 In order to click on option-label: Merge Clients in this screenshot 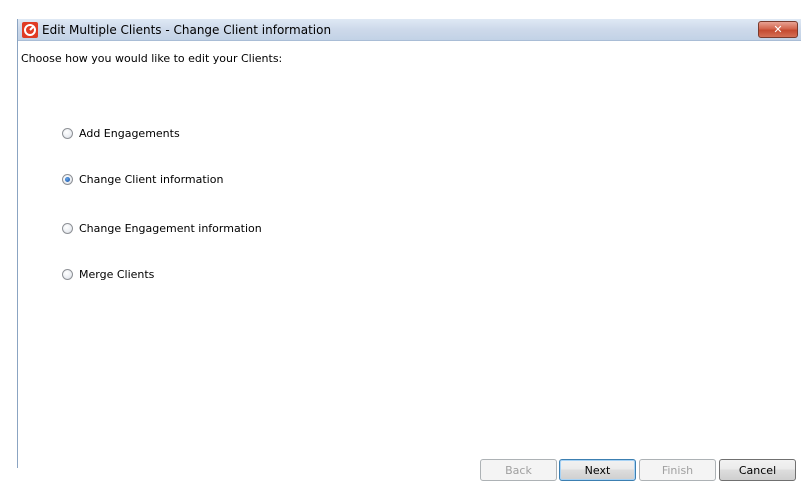, I will do `click(117, 274)`.